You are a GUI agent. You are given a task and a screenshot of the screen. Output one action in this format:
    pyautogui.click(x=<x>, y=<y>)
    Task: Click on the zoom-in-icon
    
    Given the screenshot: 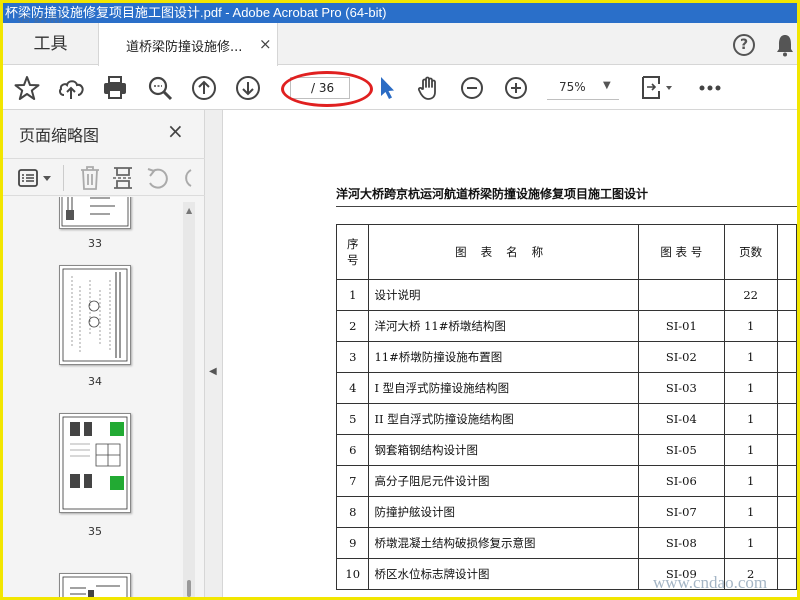 What is the action you would take?
    pyautogui.click(x=516, y=88)
    